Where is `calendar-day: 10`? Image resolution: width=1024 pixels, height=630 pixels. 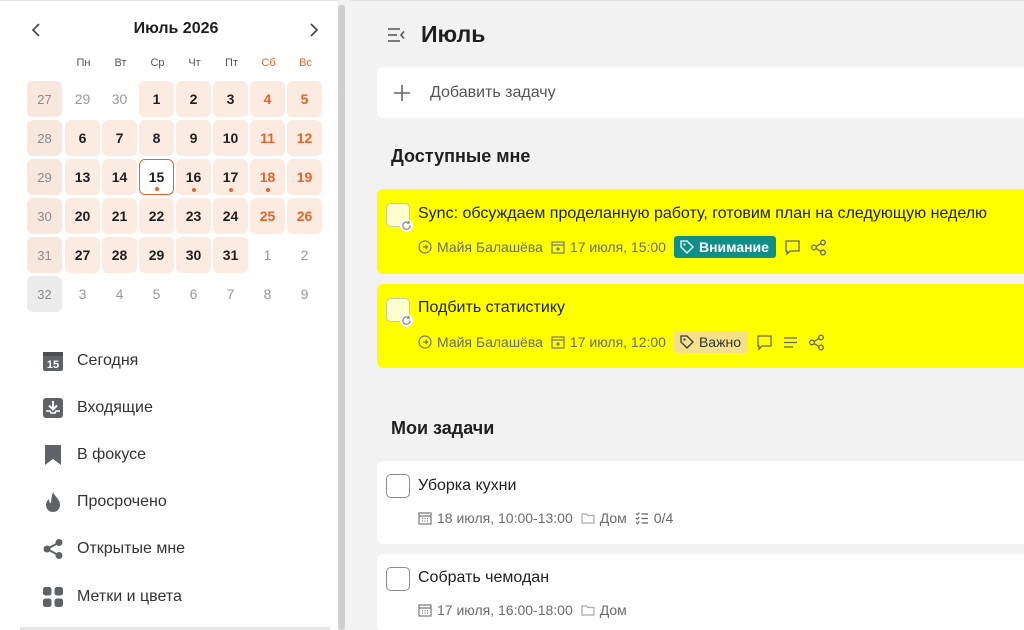 calendar-day: 10 is located at coordinates (230, 138).